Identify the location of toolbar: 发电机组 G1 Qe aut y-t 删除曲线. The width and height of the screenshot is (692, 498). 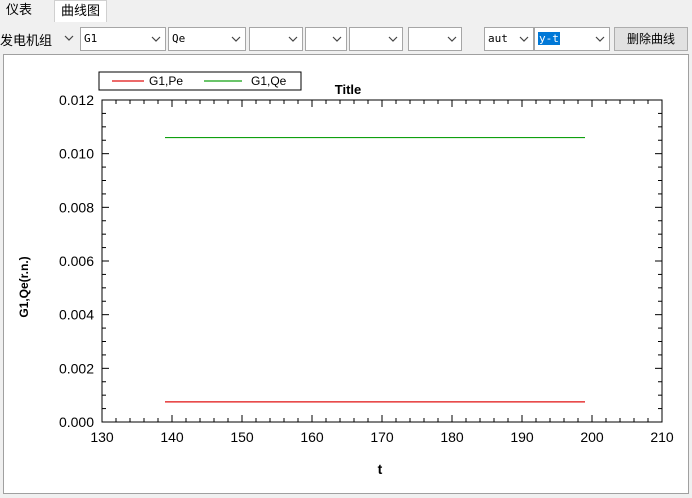
(346, 39).